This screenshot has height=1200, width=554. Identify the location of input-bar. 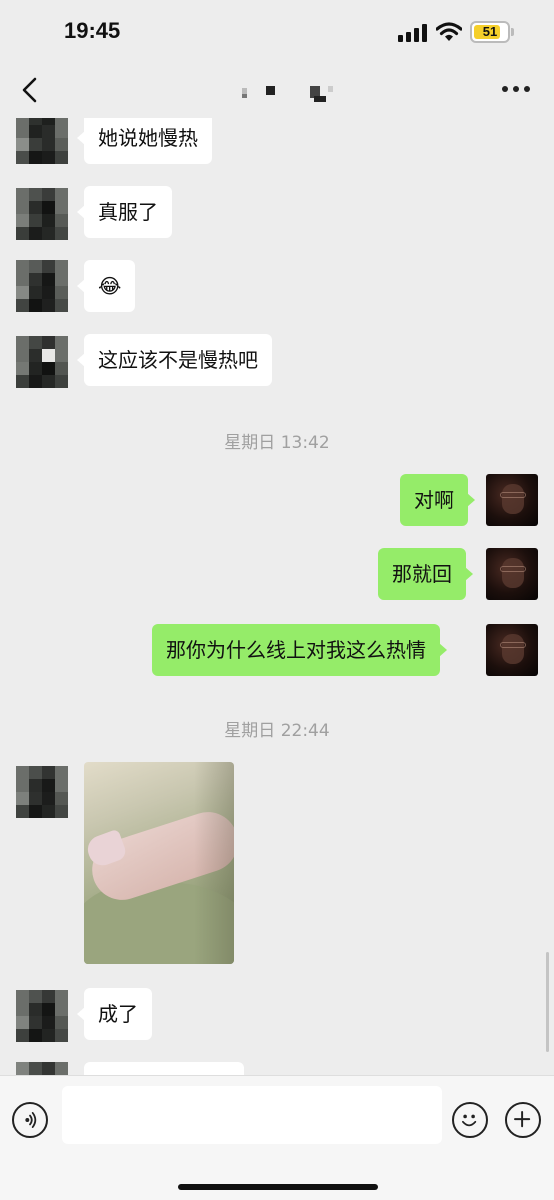
(277, 1137).